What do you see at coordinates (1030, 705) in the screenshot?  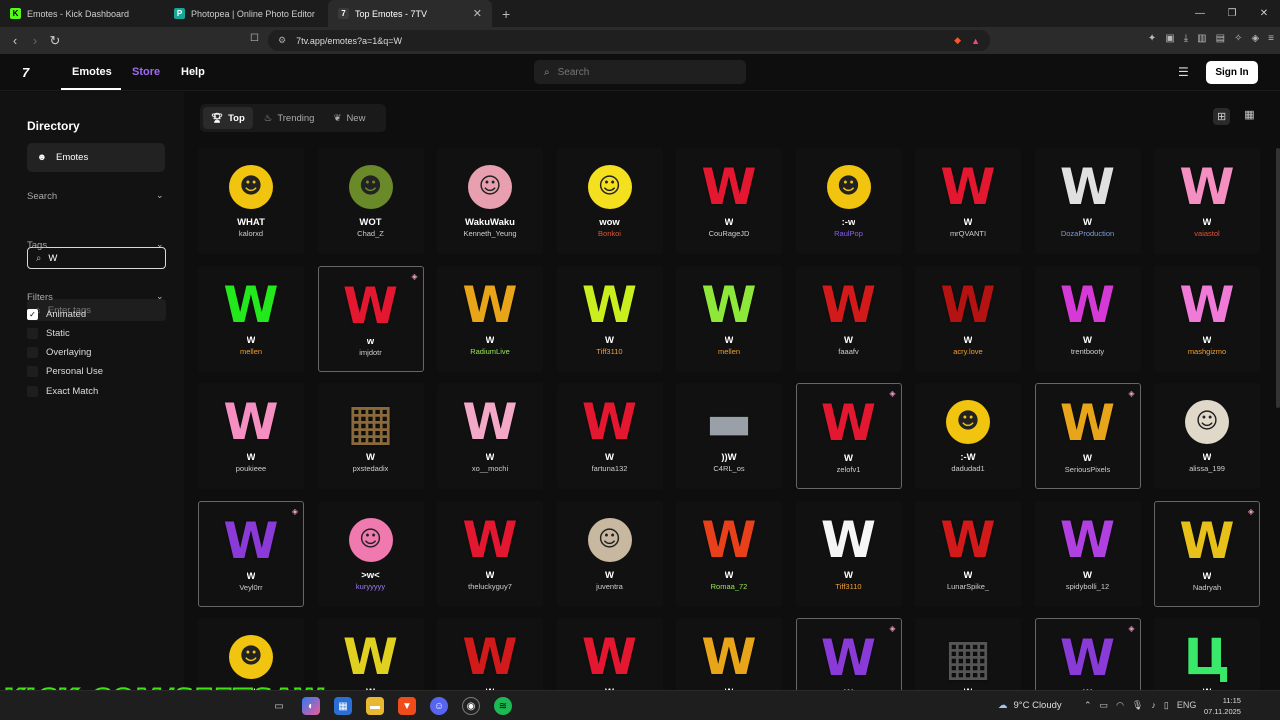 I see `weather-widget: ☁ 9°C Cloudy` at bounding box center [1030, 705].